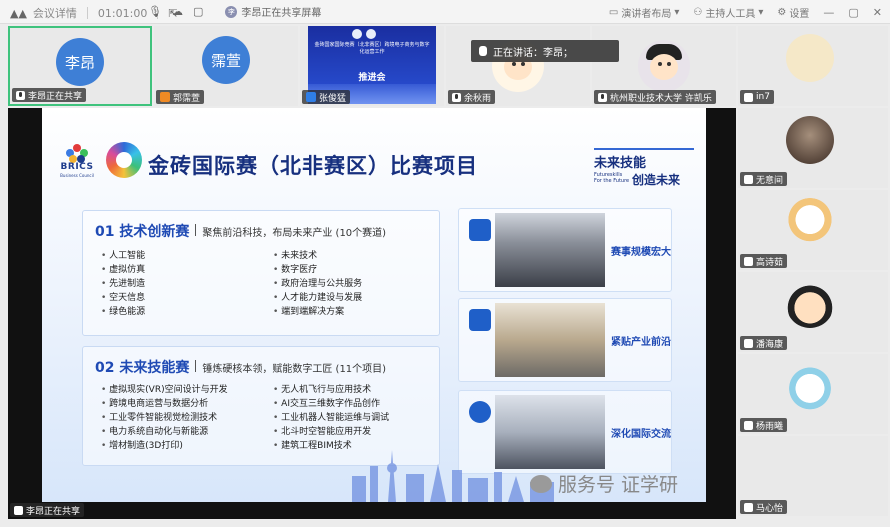  Describe the element at coordinates (177, 11) in the screenshot. I see `cloud-icon: ☁` at that location.